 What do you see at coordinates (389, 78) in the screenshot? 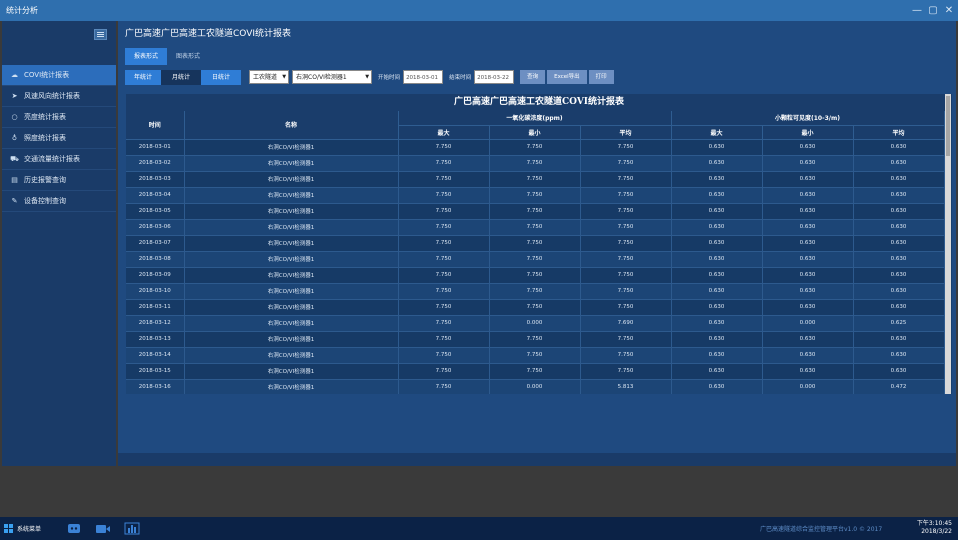
I see `start-time-label: 开始时间` at bounding box center [389, 78].